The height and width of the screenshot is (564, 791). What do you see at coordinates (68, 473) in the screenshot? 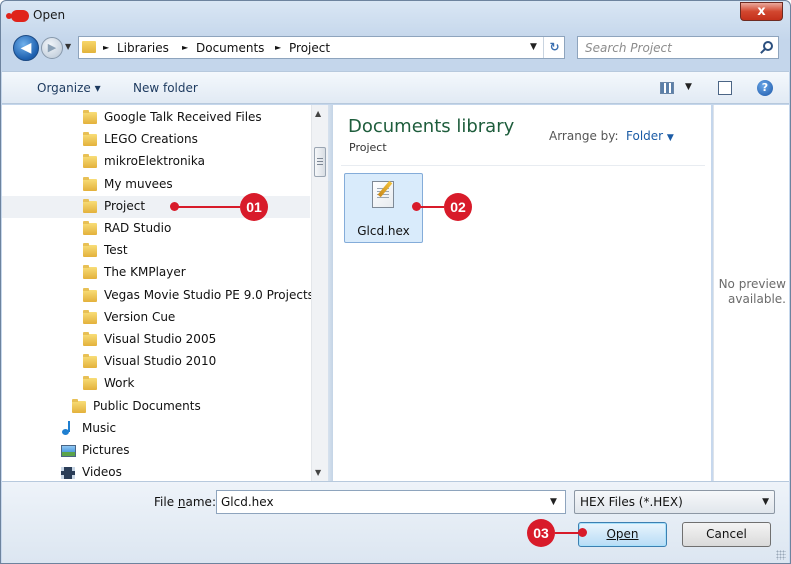
I see `videos-icon` at bounding box center [68, 473].